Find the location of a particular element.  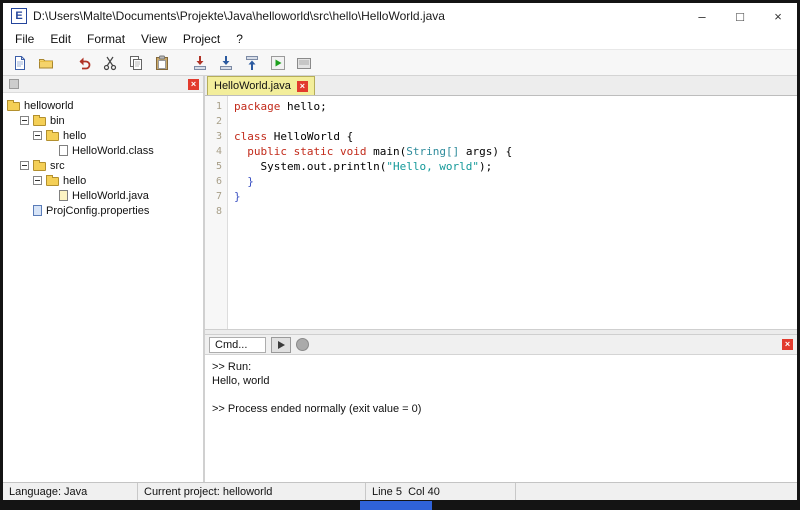

line-number: 4 is located at coordinates (218, 151).